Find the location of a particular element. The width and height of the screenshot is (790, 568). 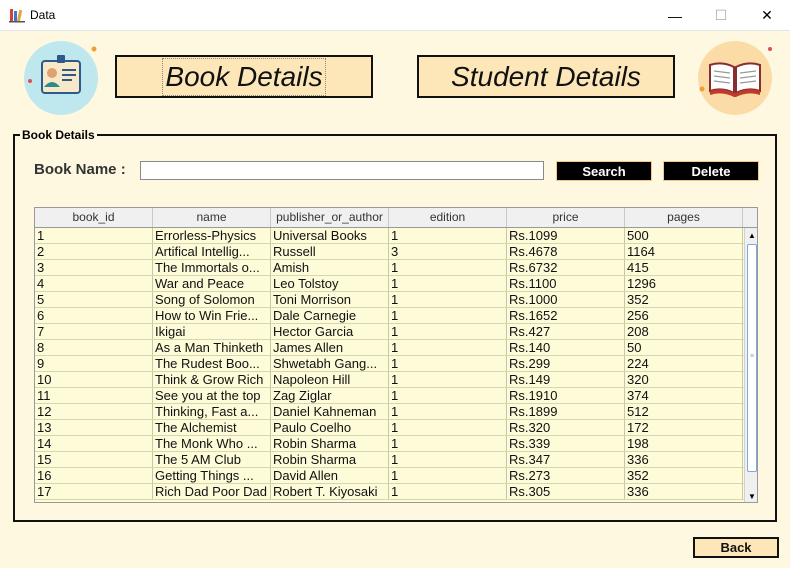

table-cell-pages: 208 is located at coordinates (684, 331).